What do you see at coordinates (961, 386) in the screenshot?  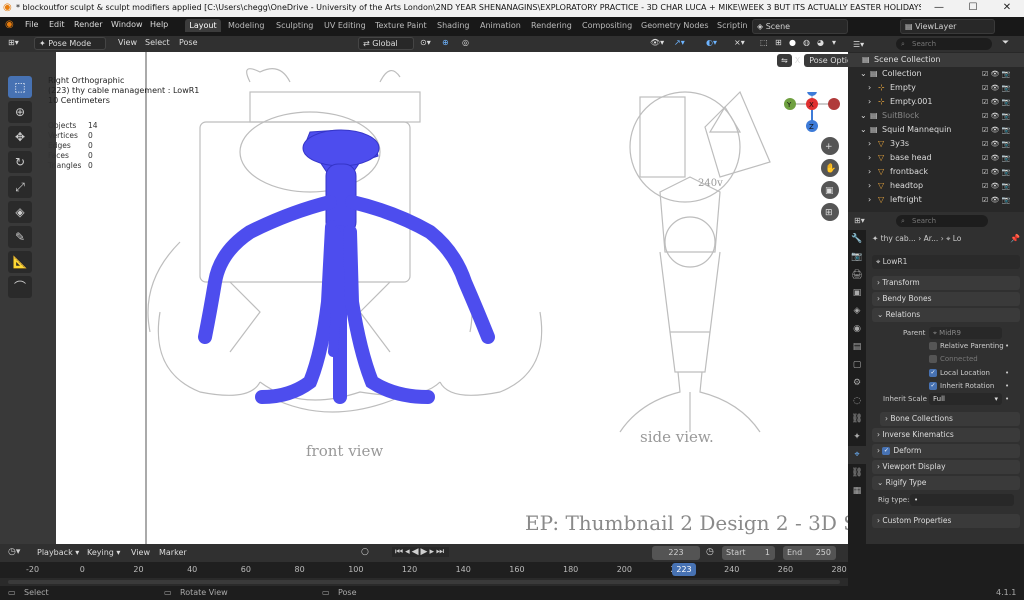 I see `inherit-rotation-checkbox: ✓ Inherit Rotation` at bounding box center [961, 386].